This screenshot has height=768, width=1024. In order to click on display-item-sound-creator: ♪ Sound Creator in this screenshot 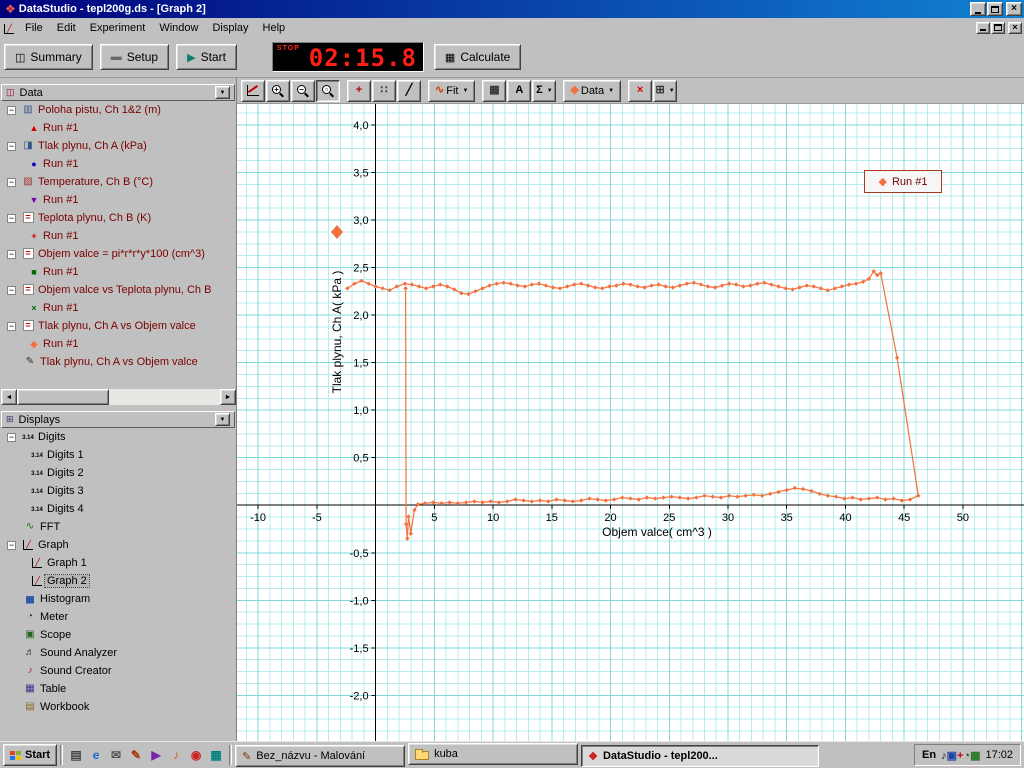, I will do `click(118, 671)`.